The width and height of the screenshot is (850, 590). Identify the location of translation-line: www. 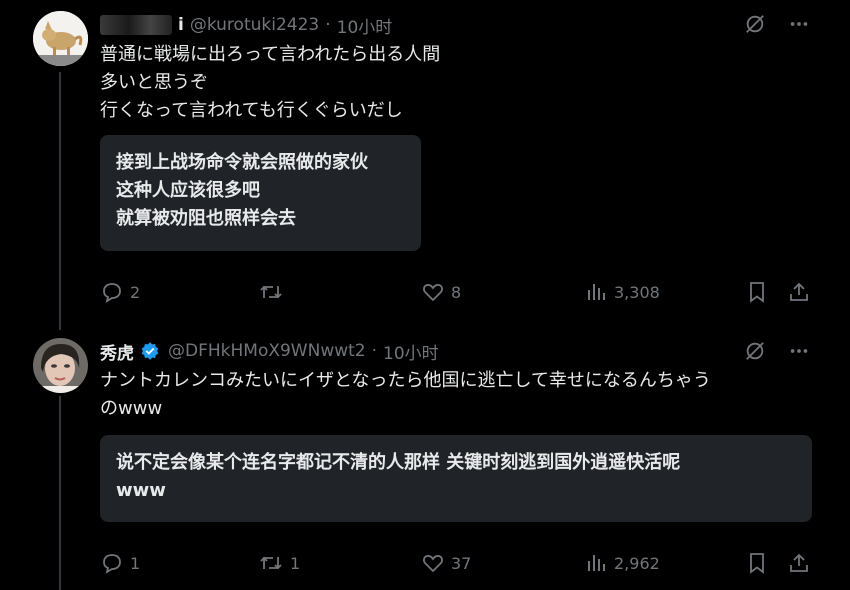
(141, 490).